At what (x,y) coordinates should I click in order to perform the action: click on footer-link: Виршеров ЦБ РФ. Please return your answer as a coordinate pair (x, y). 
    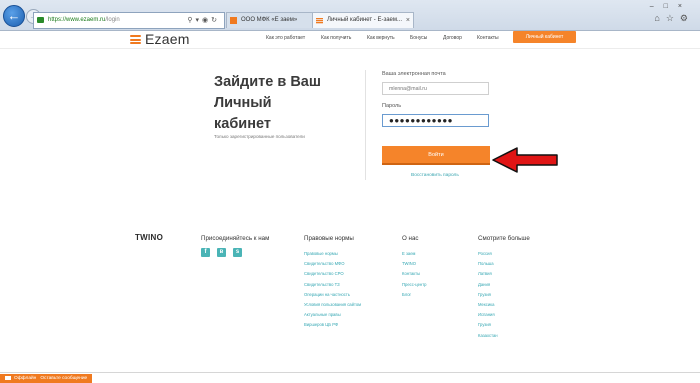
    Looking at the image, I should click on (332, 327).